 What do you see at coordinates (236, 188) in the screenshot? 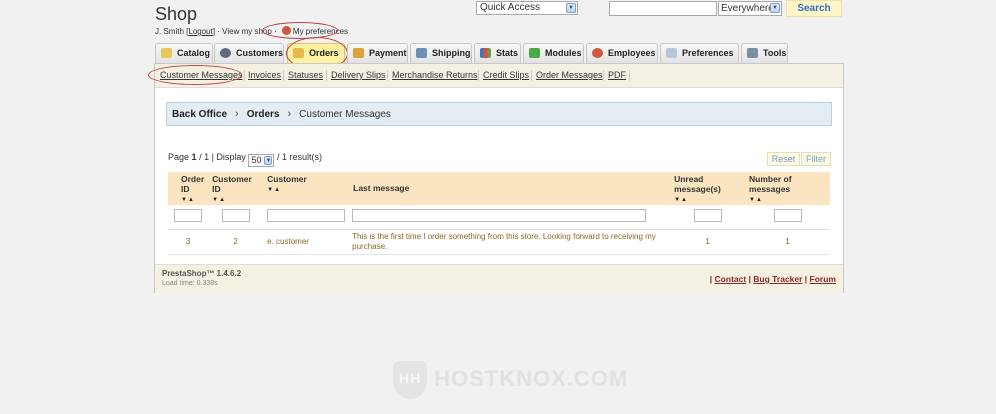
I see `column-customer-id: Customer ID ▼▲` at bounding box center [236, 188].